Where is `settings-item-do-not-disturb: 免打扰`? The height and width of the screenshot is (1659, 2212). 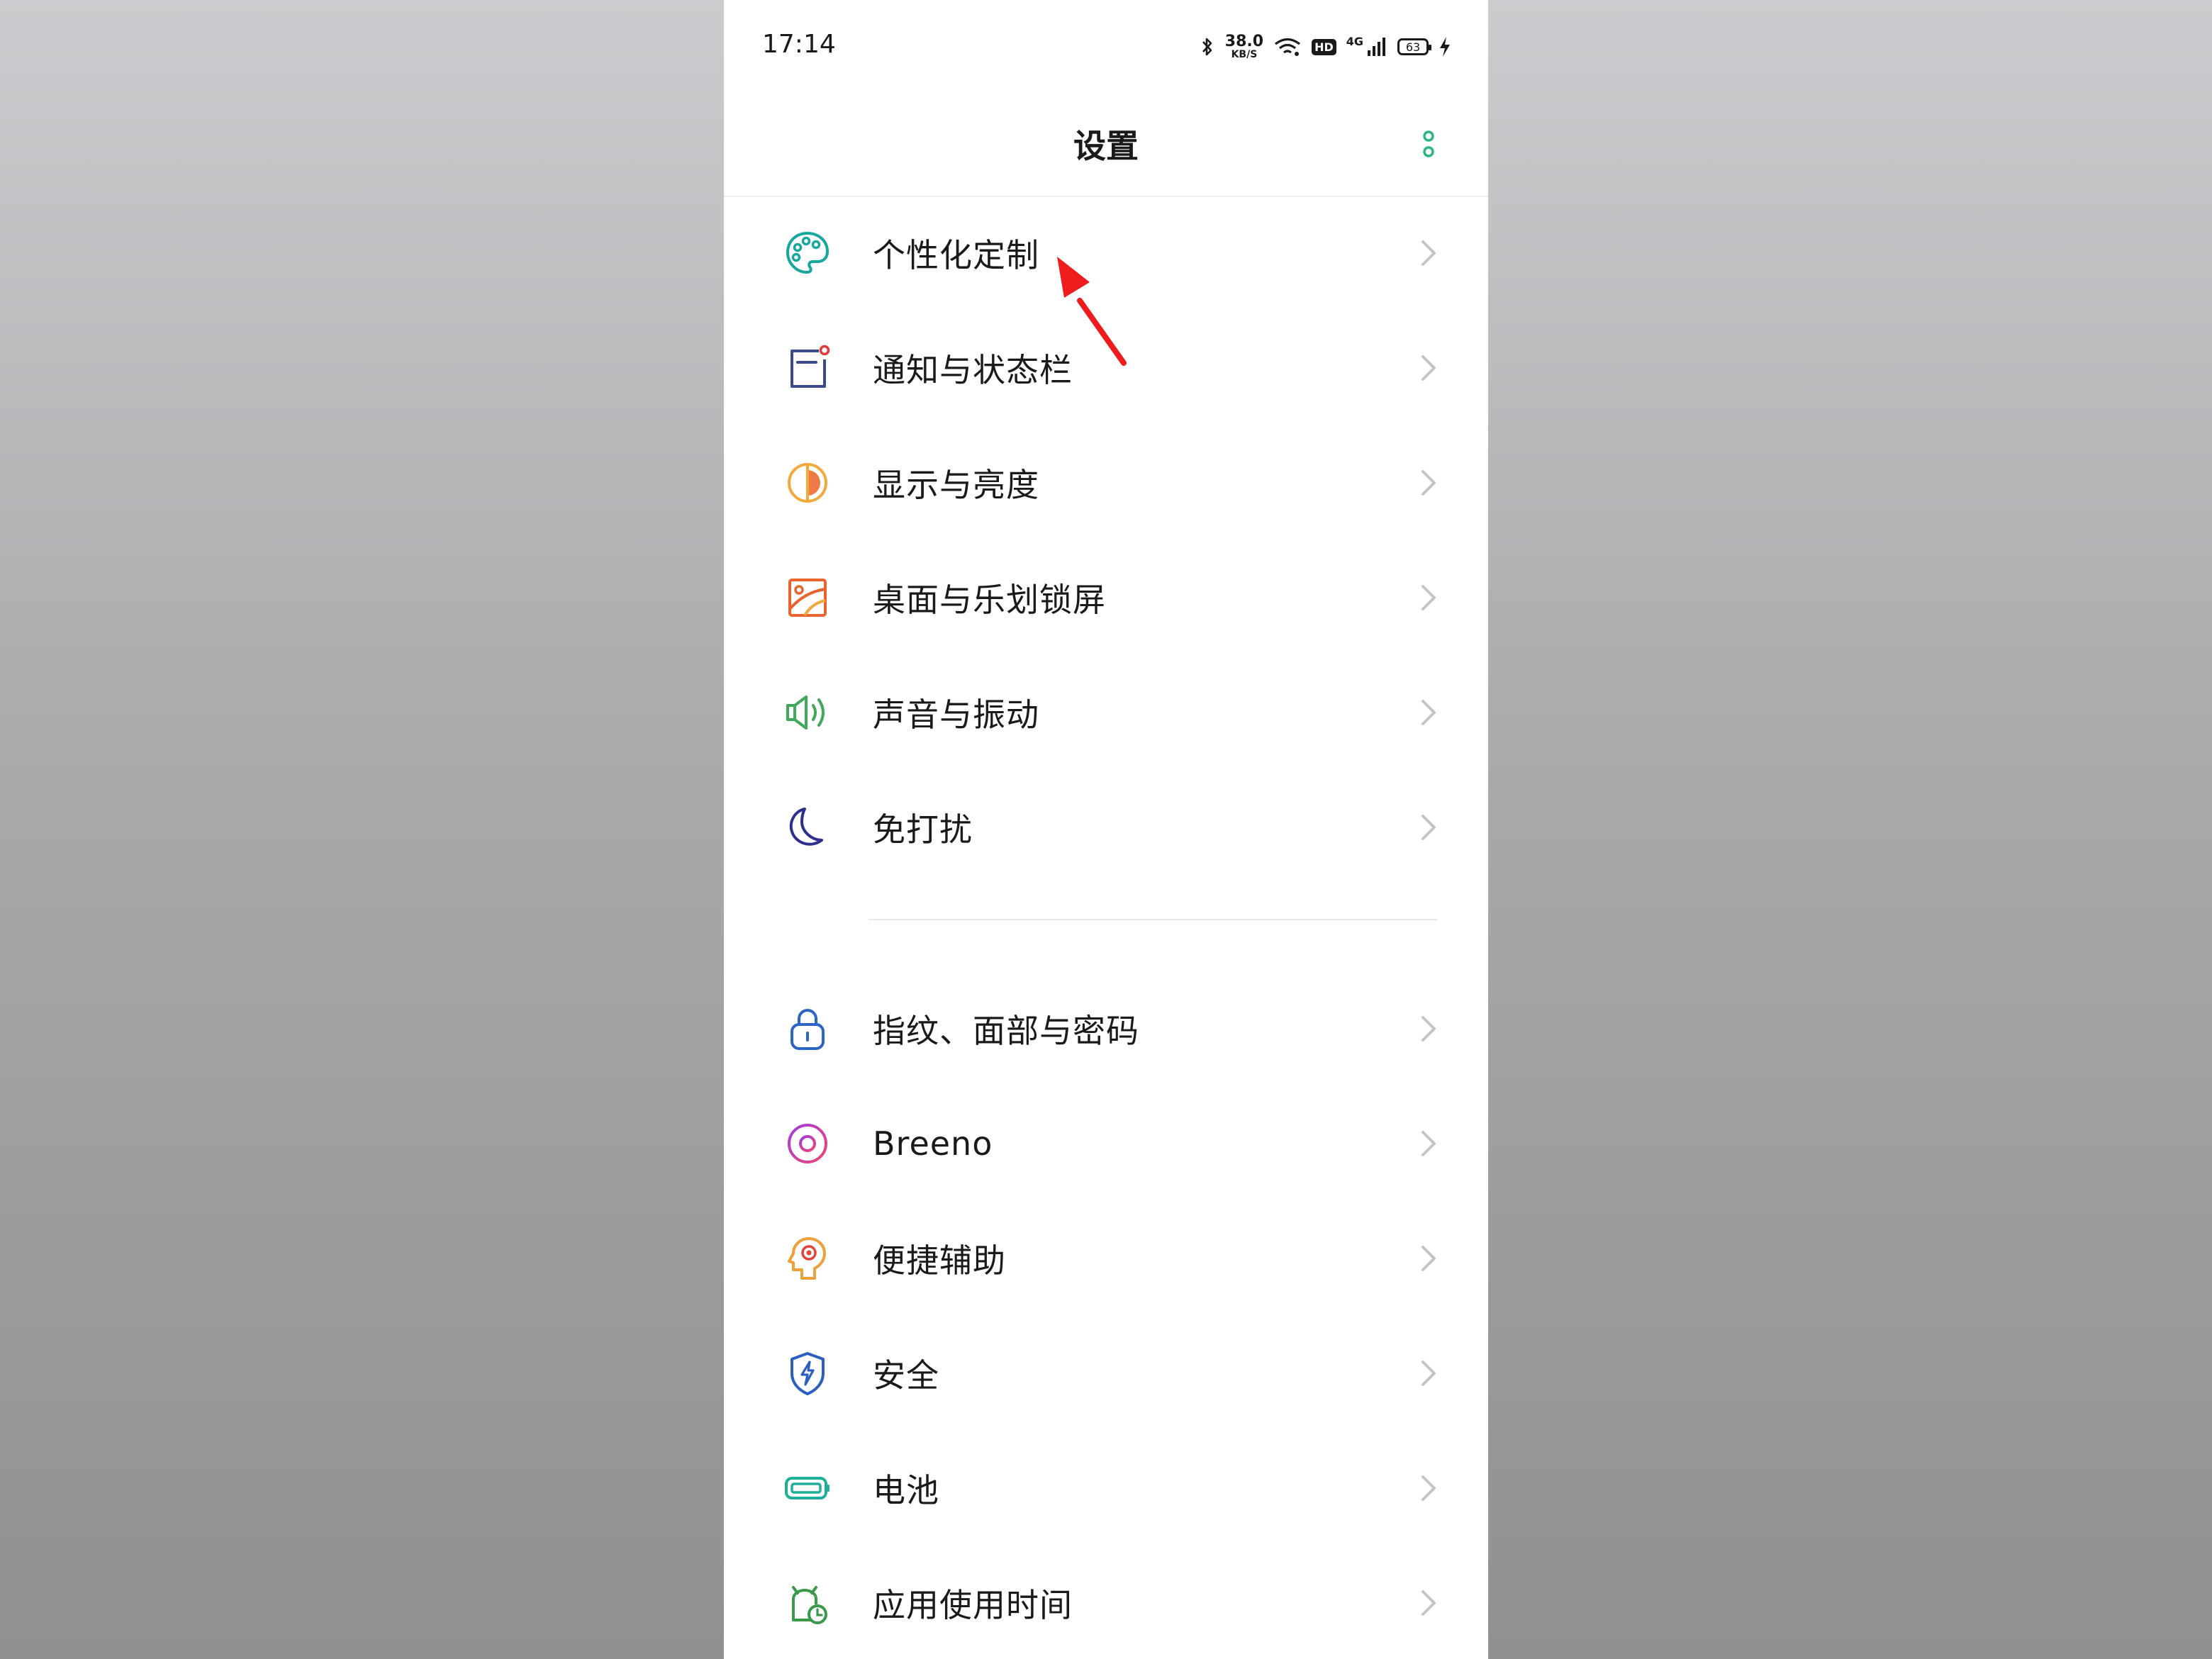
settings-item-do-not-disturb: 免打扰 is located at coordinates (1106, 828).